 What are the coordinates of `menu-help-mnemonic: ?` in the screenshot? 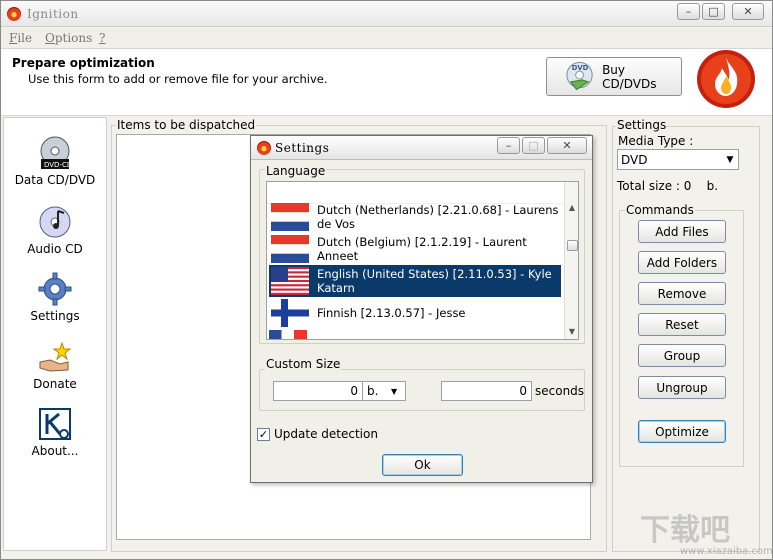 It's located at (102, 38).